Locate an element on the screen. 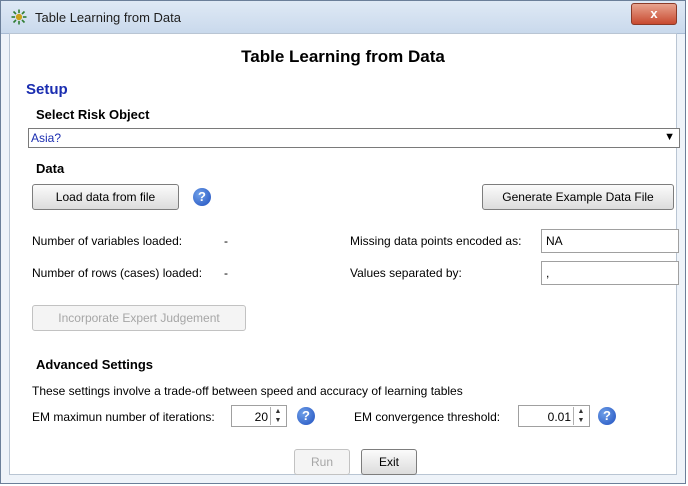 This screenshot has height=486, width=688. em-threshold-spinner: 0.01 ▲ ▼ is located at coordinates (554, 416).